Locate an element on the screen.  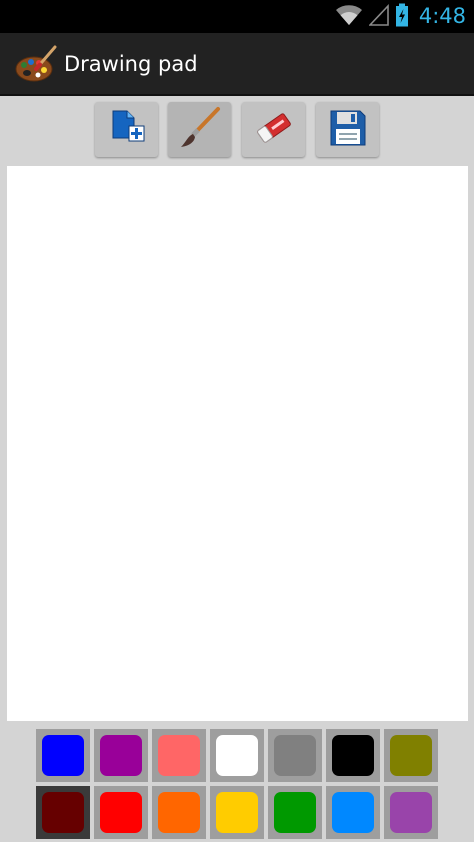
app-title: Drawing pad is located at coordinates (131, 64).